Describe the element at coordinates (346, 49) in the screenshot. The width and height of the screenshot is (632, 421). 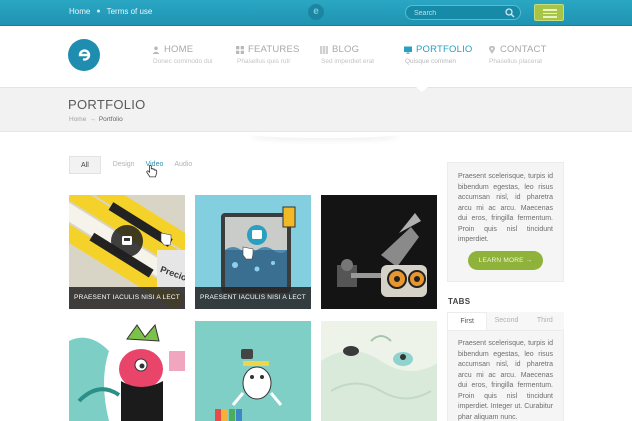
I see `nav-label: BLOG` at that location.